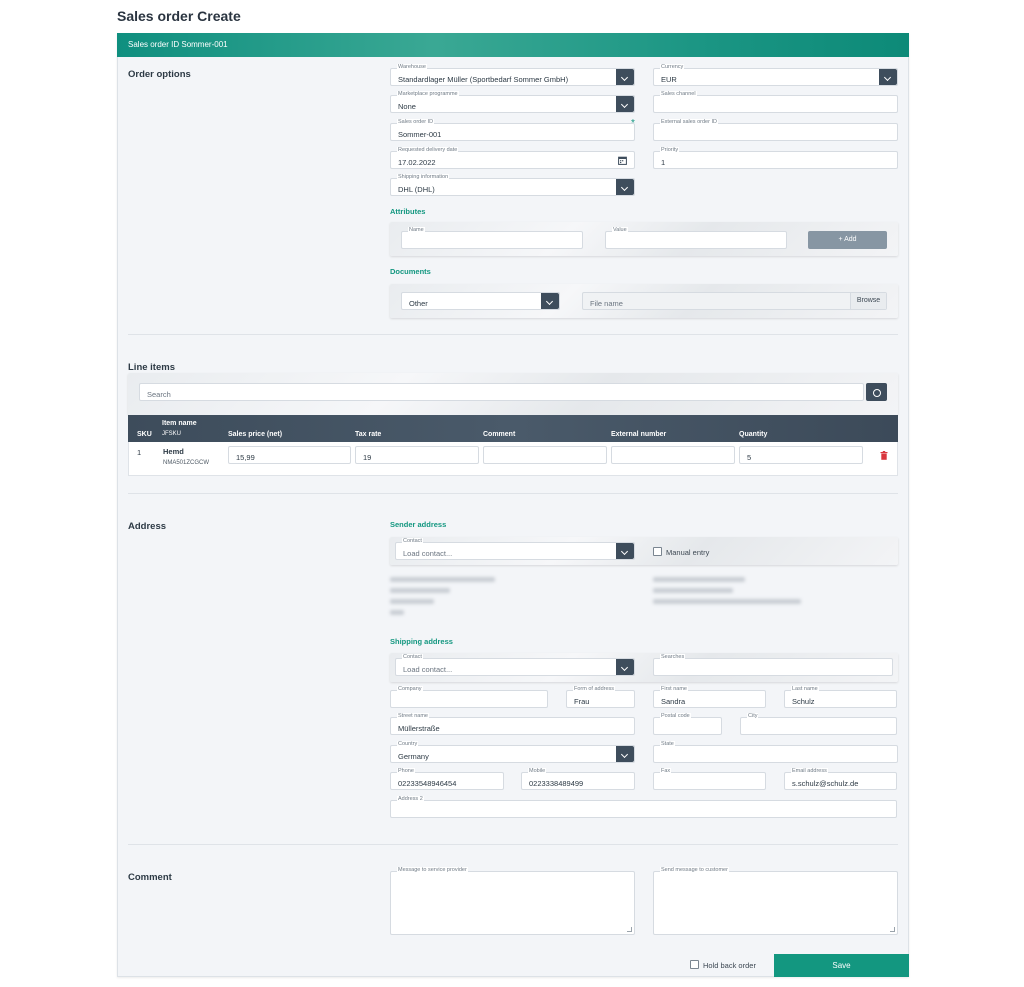  What do you see at coordinates (513, 45) in the screenshot?
I see `card-header: Sales order ID Sommer-001` at bounding box center [513, 45].